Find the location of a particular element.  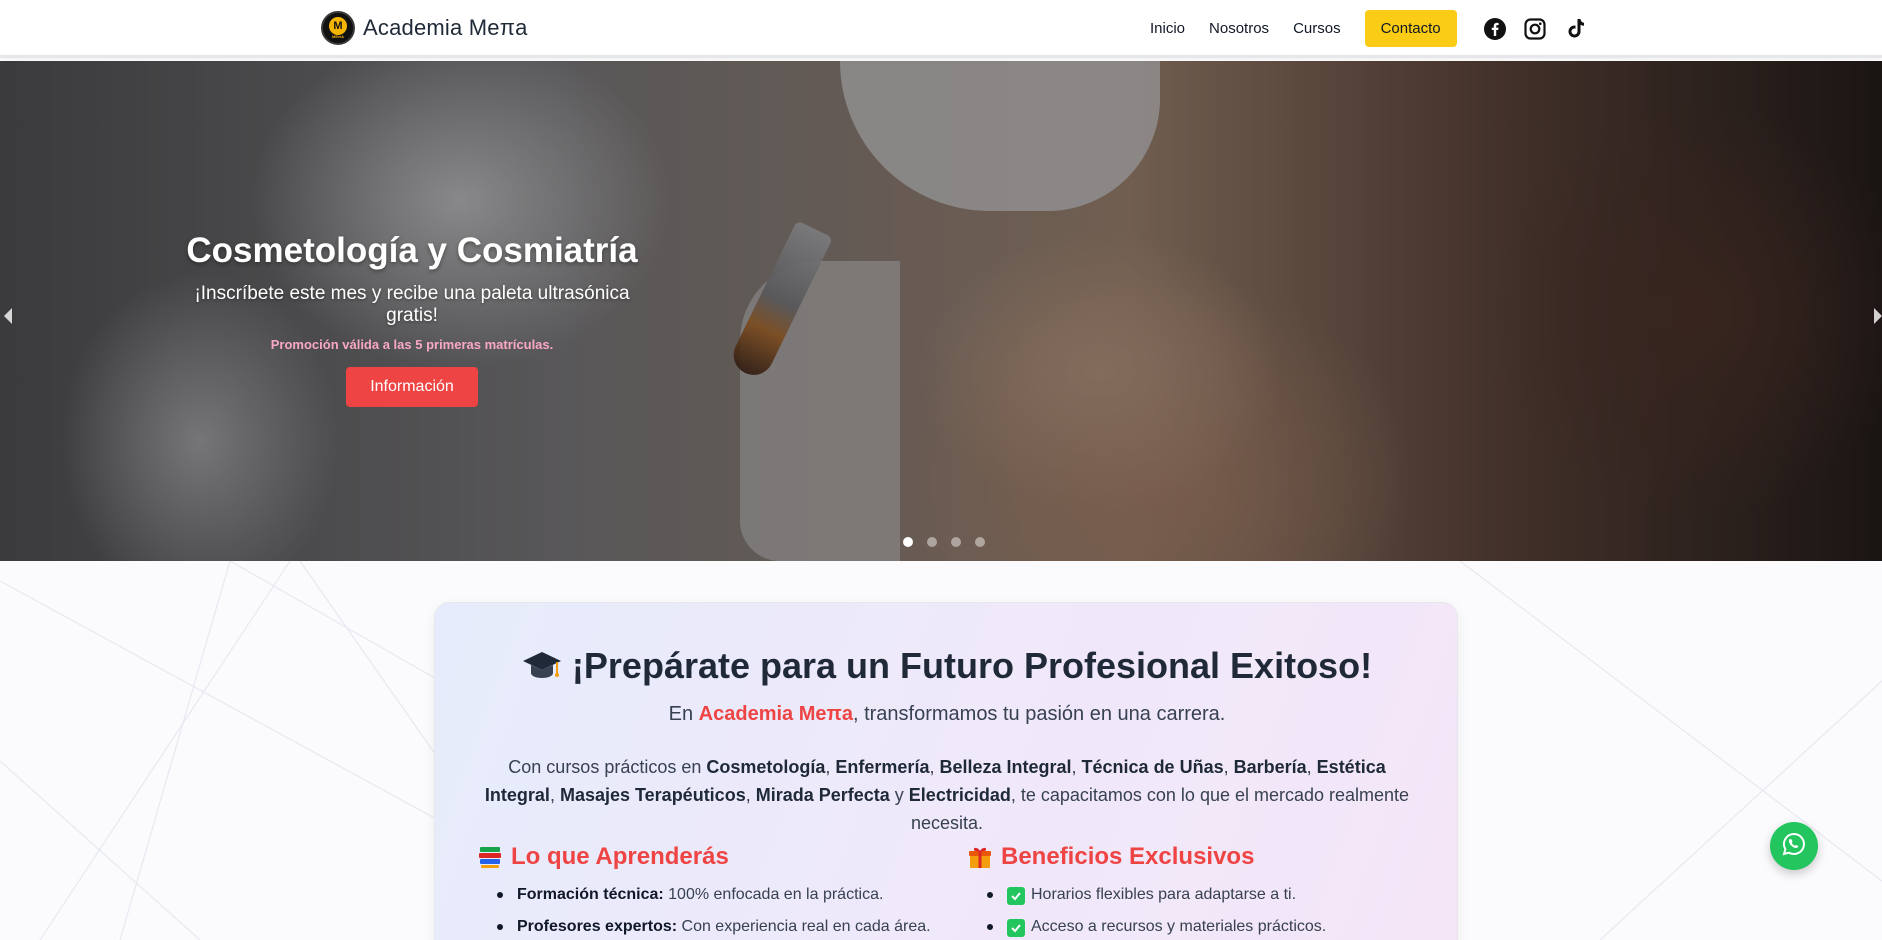

social-links is located at coordinates (1535, 29).